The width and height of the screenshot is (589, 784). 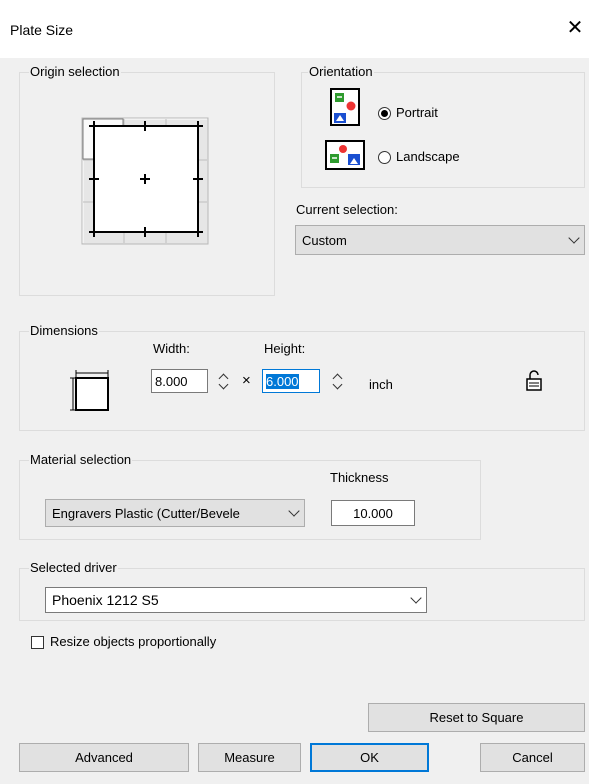 What do you see at coordinates (236, 600) in the screenshot?
I see `driver-dropdown: Phoenix 1212 S5` at bounding box center [236, 600].